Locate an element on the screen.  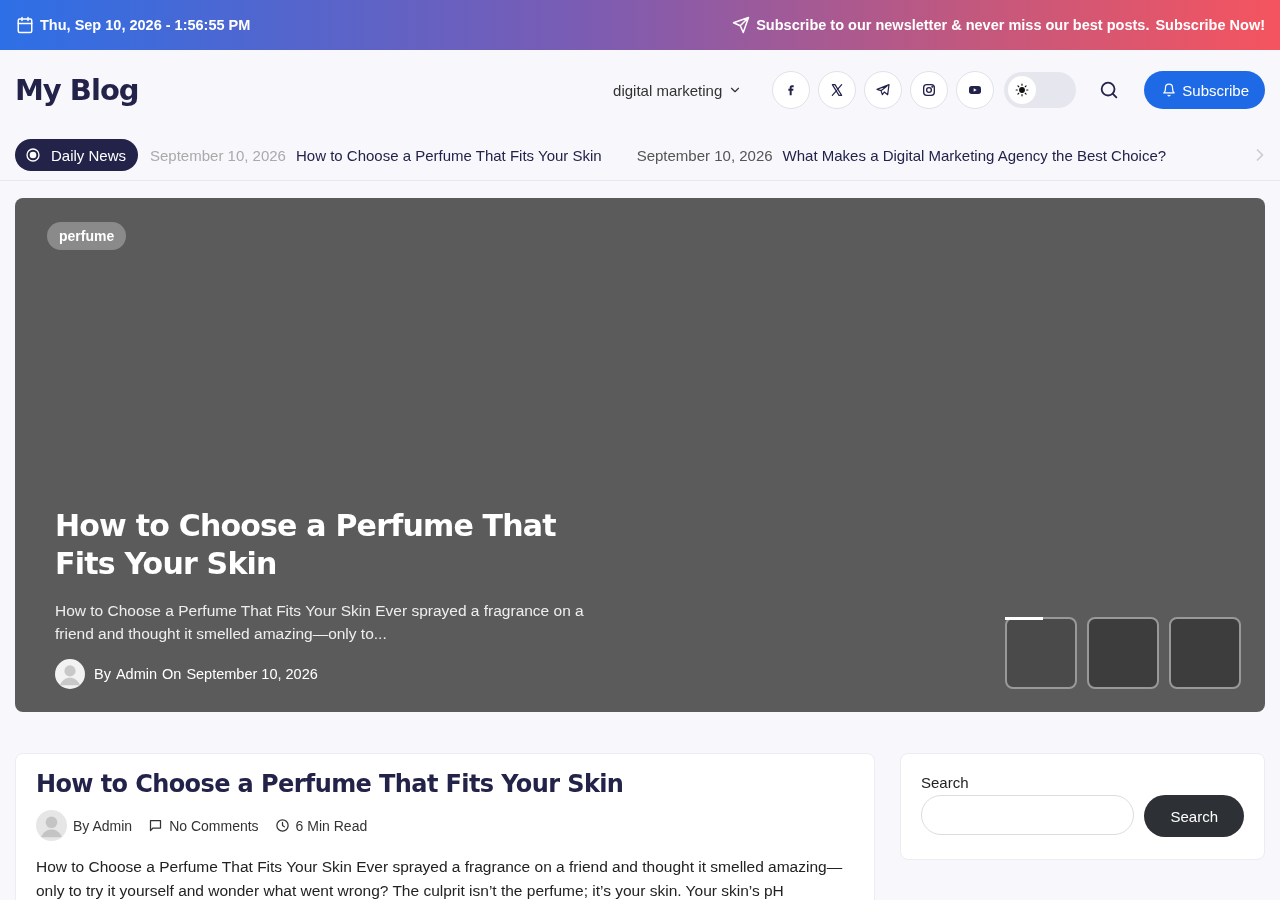
subscribe-button: Subscribe is located at coordinates (1204, 90).